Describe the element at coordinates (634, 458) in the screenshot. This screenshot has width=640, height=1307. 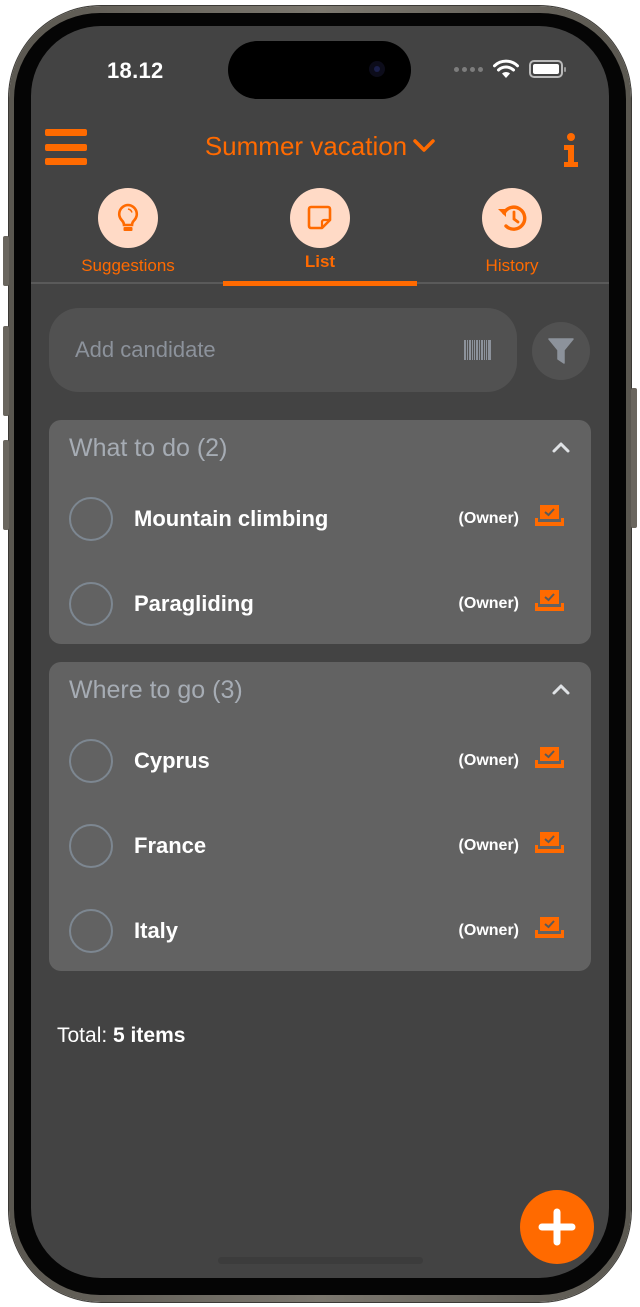
I see `power-button` at that location.